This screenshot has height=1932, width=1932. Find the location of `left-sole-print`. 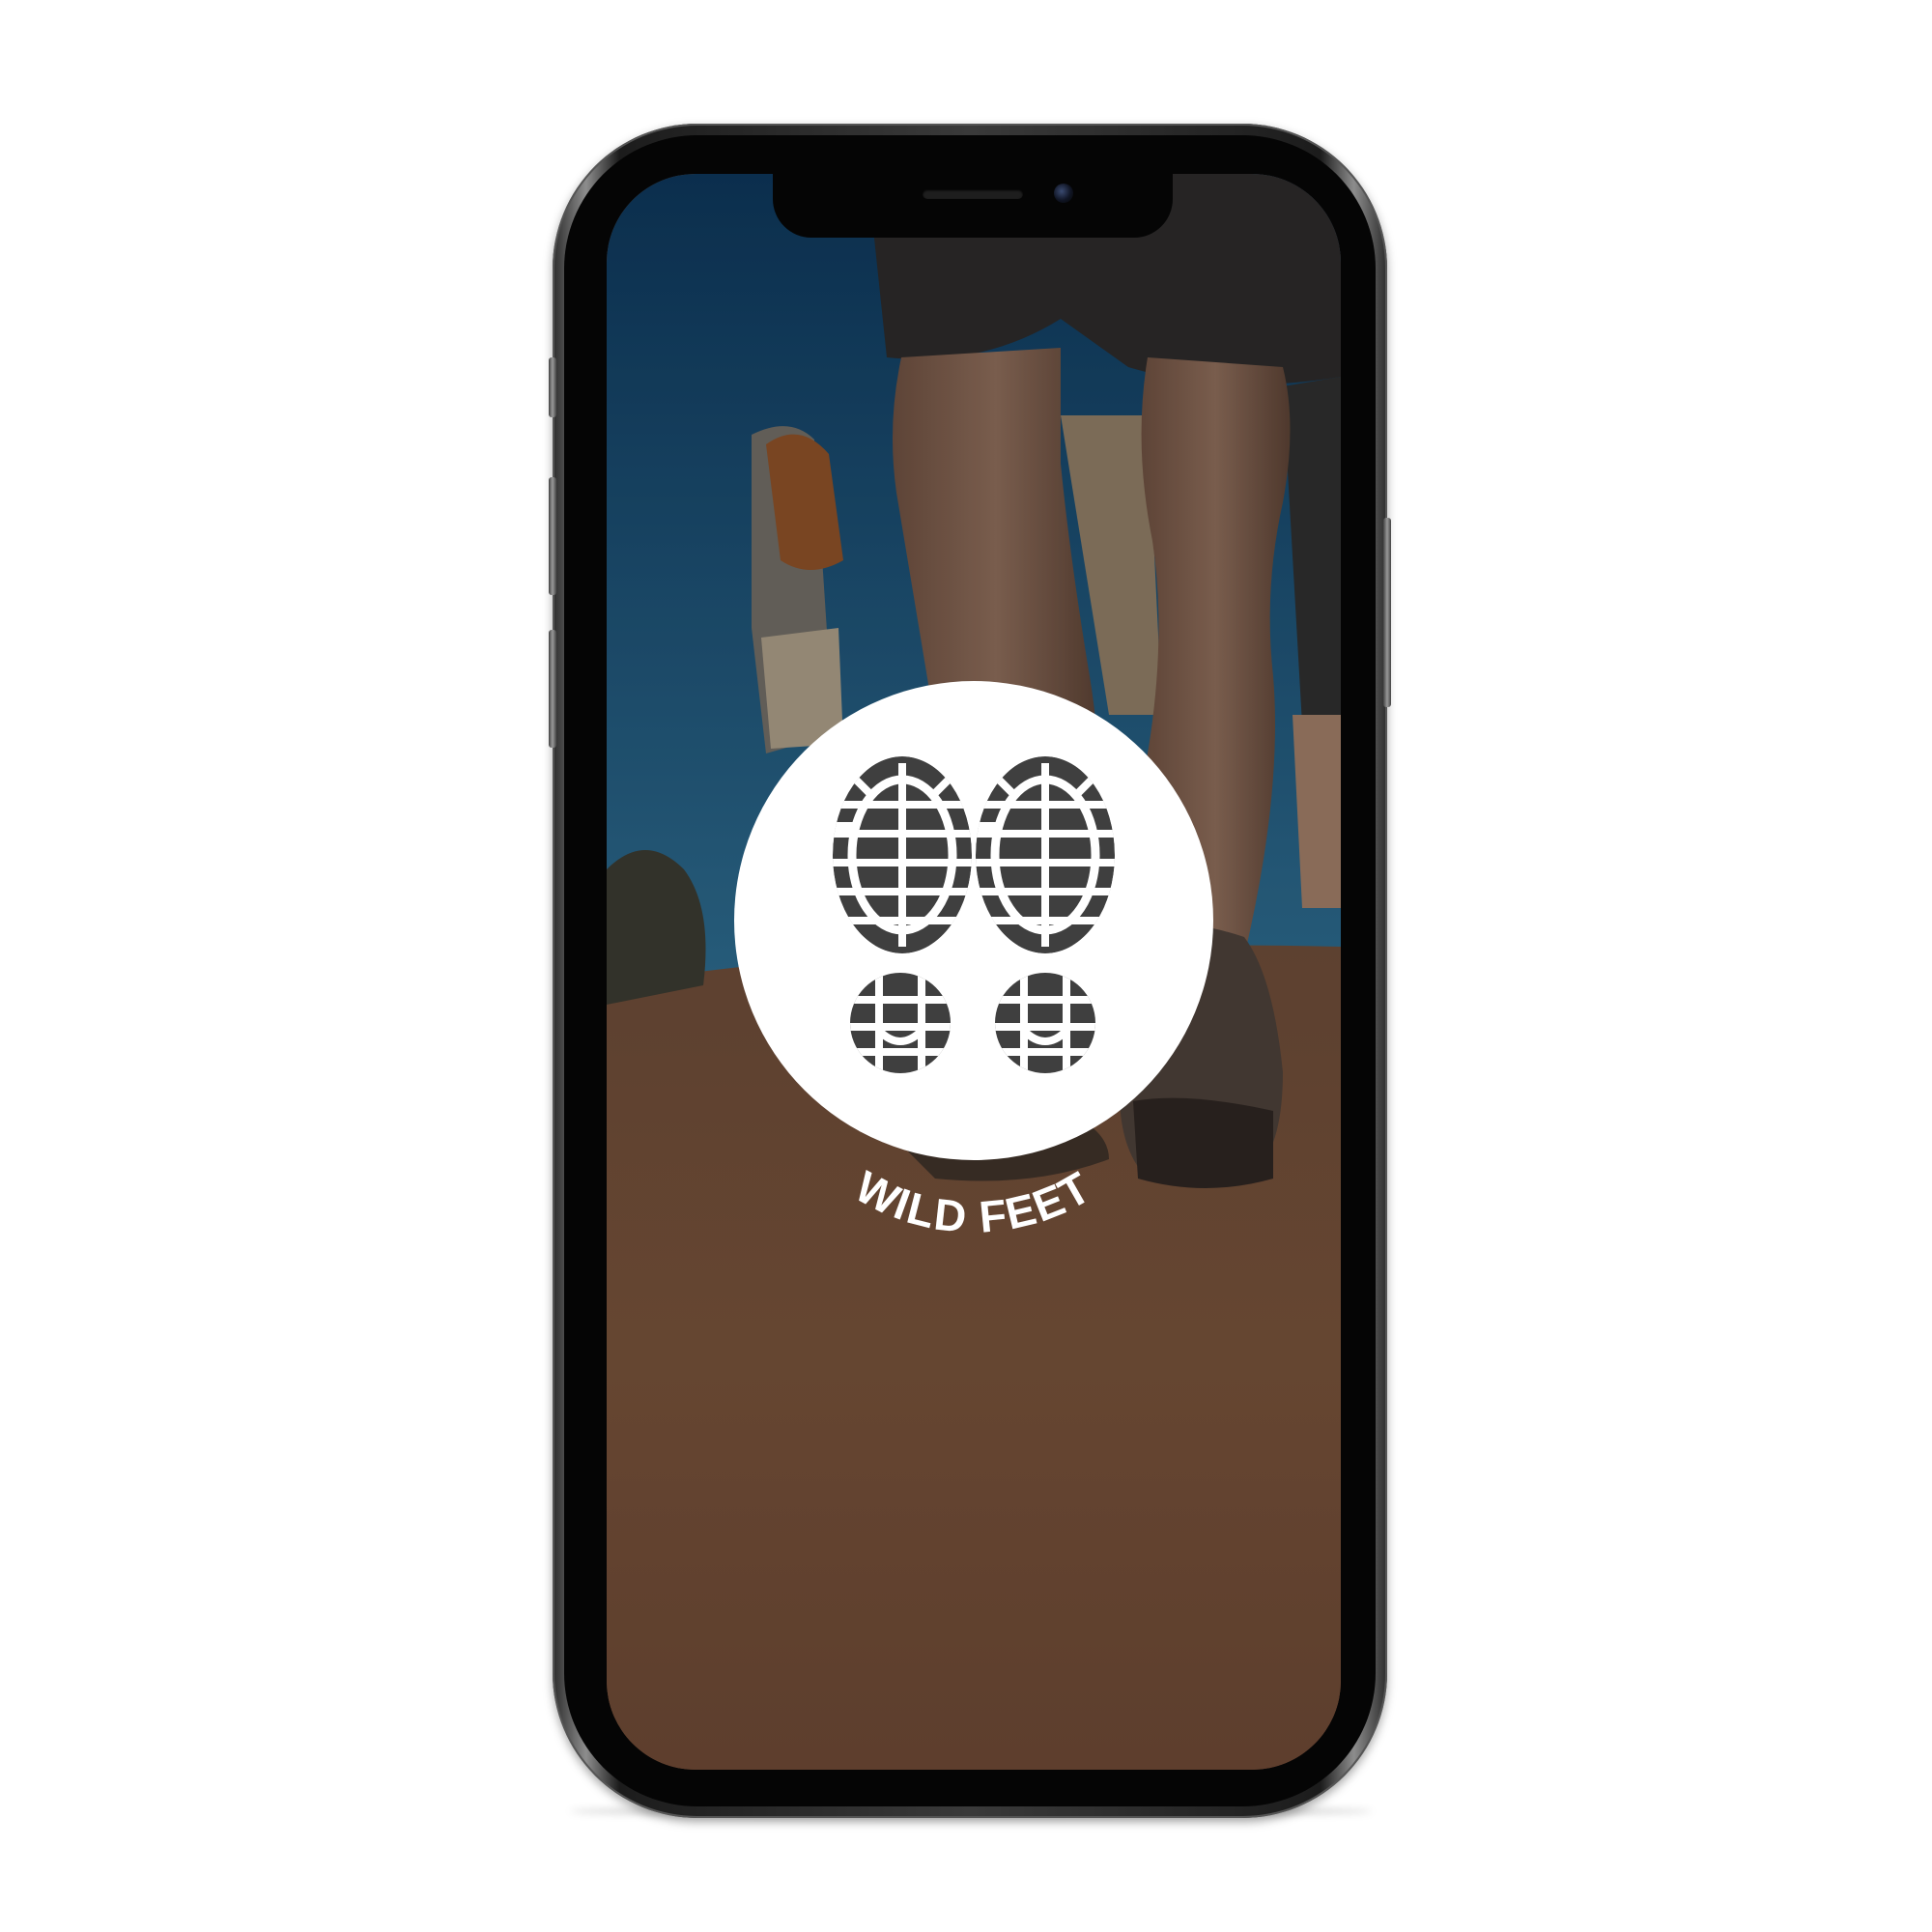

left-sole-print is located at coordinates (902, 854).